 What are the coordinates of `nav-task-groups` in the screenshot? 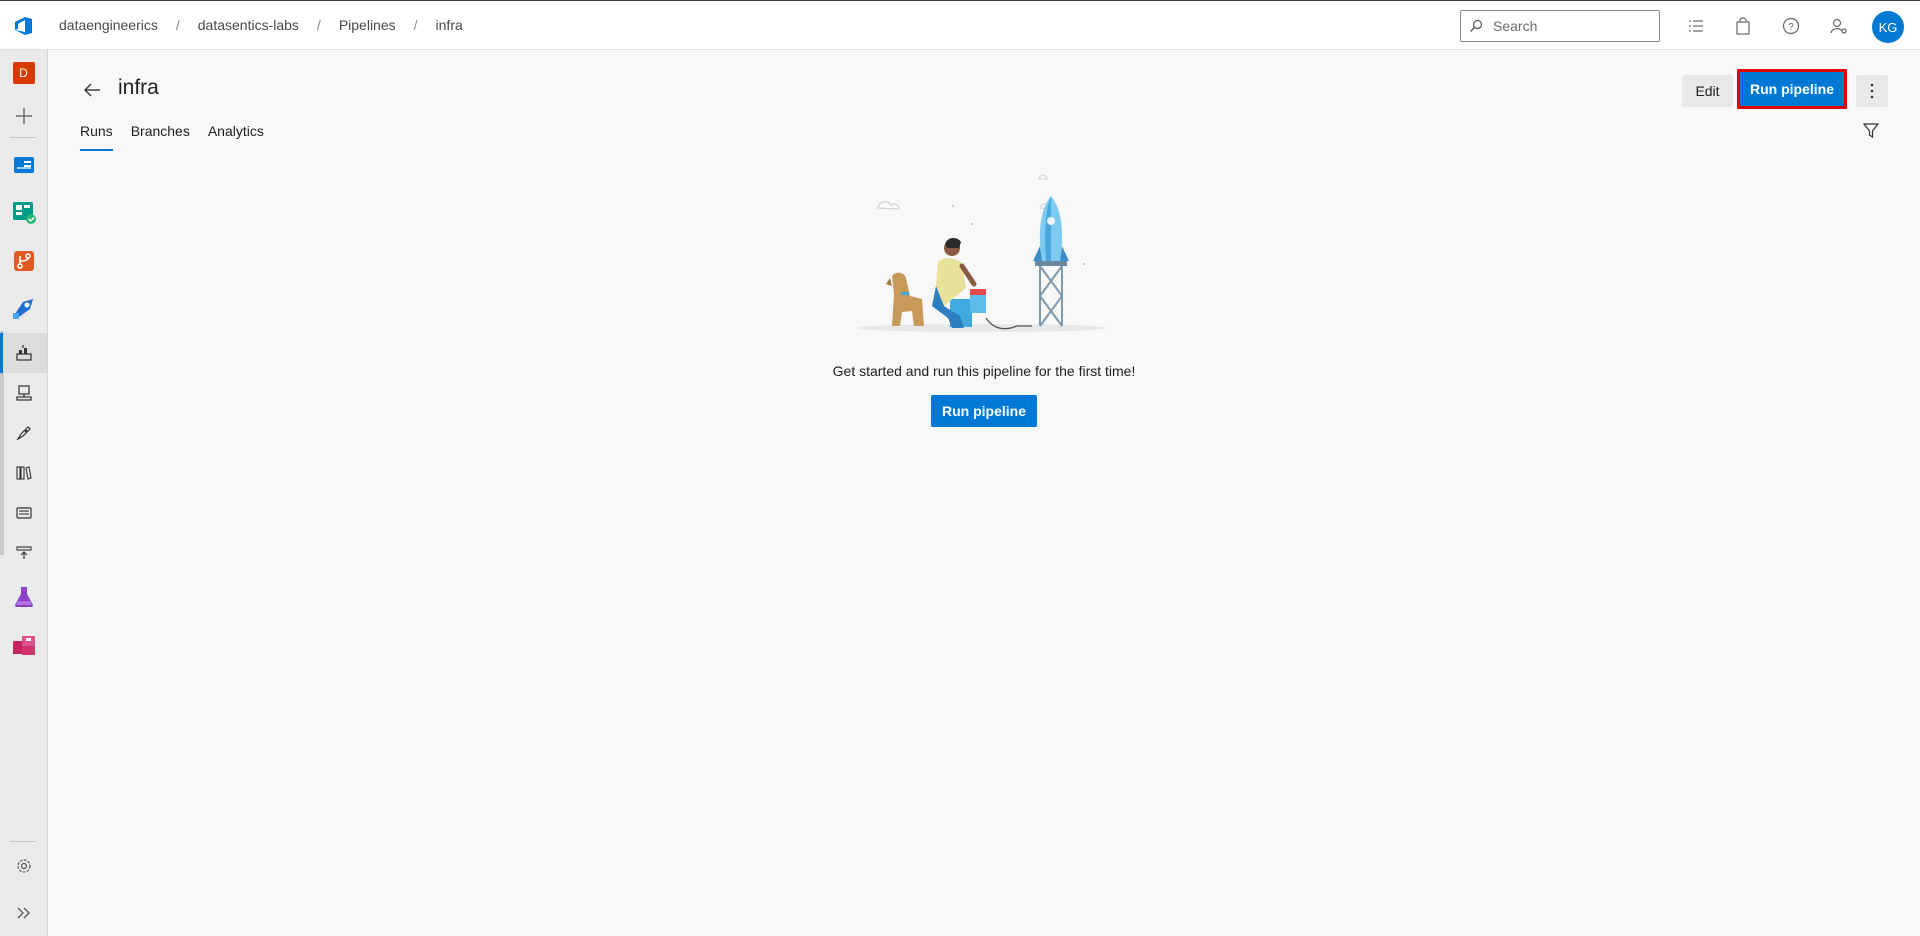 It's located at (23, 513).